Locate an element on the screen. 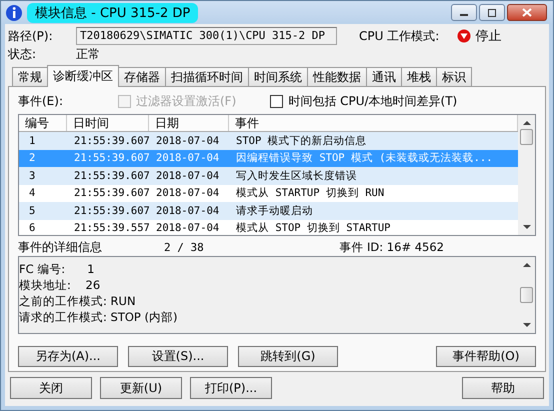  table-cell-text: 1 is located at coordinates (32, 140).